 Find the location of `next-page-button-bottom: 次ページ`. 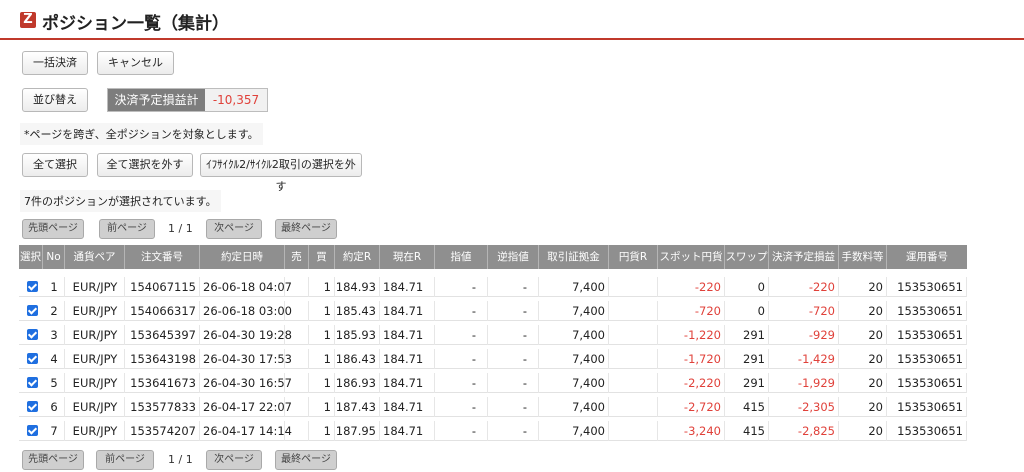

next-page-button-bottom: 次ページ is located at coordinates (234, 460).